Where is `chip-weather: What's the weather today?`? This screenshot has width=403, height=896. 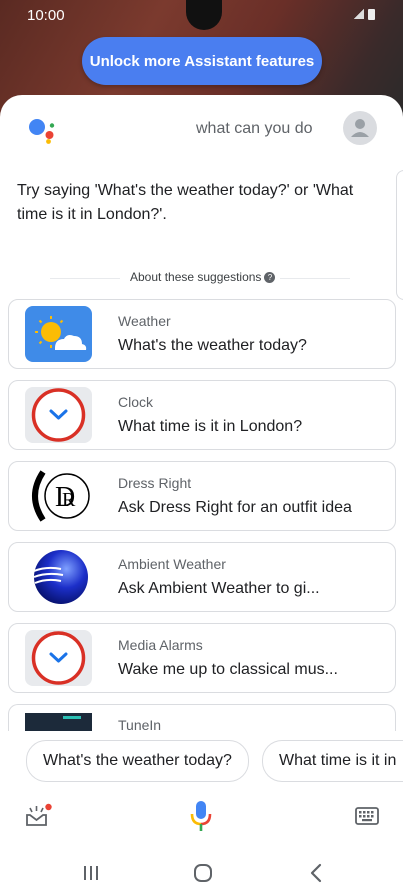 chip-weather: What's the weather today? is located at coordinates (137, 761).